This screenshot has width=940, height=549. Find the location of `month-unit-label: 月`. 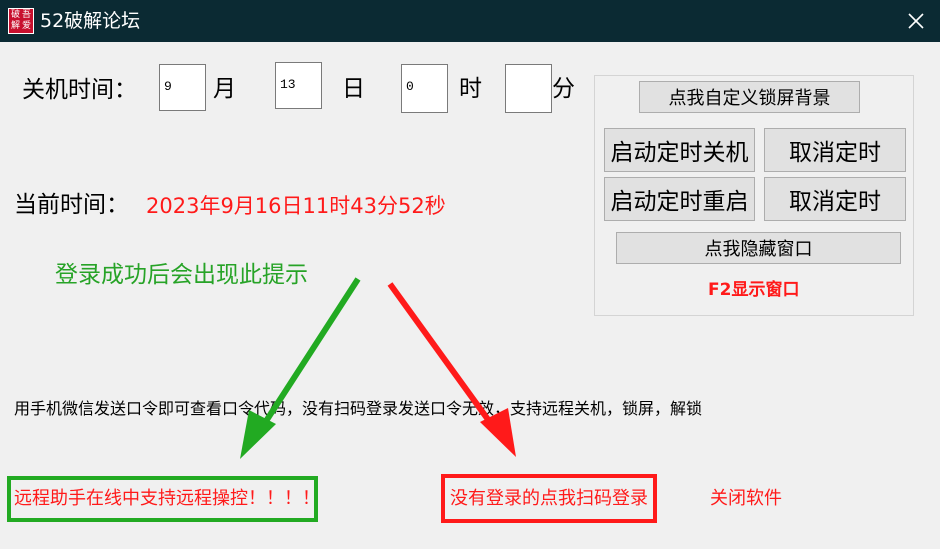

month-unit-label: 月 is located at coordinates (224, 89).